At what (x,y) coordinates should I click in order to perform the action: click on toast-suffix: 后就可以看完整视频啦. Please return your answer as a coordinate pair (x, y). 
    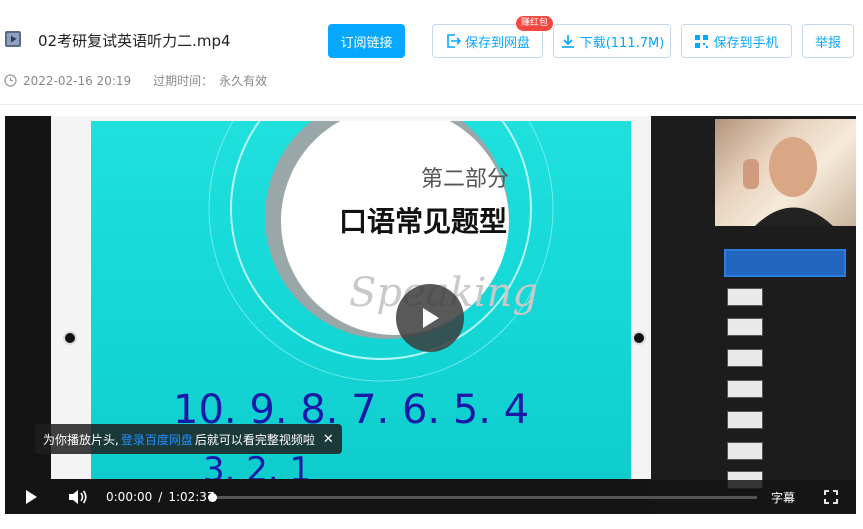
    Looking at the image, I should click on (254, 439).